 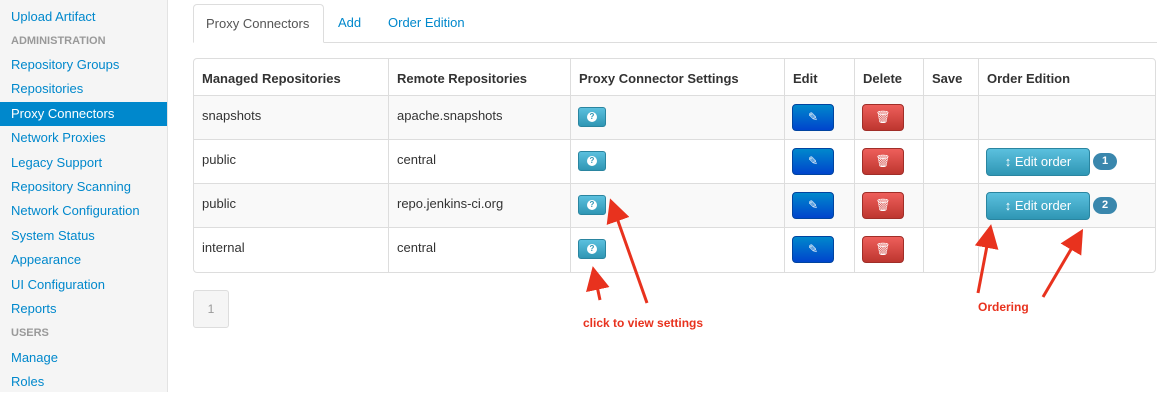 What do you see at coordinates (83, 187) in the screenshot?
I see `sidebar-item-repository-scanning: Repository Scanning` at bounding box center [83, 187].